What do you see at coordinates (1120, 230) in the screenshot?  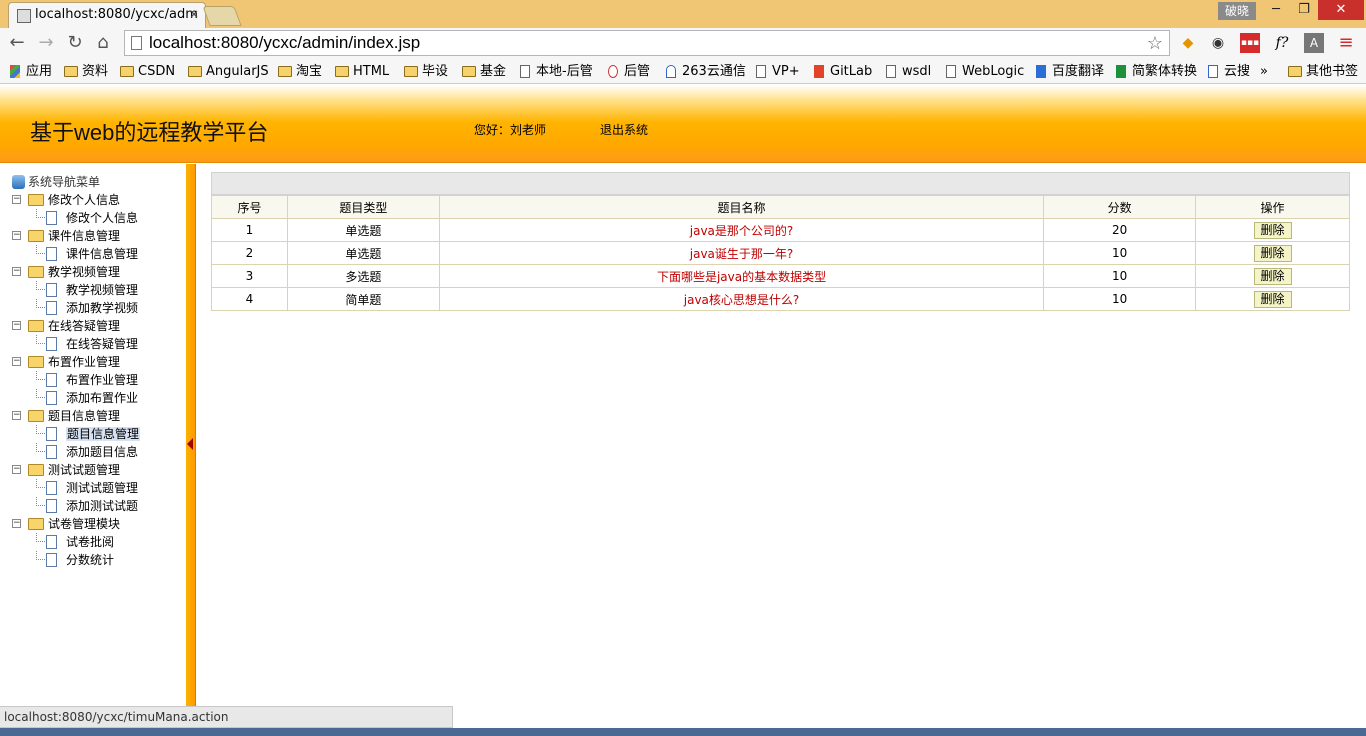 I see `cell-score: 20` at bounding box center [1120, 230].